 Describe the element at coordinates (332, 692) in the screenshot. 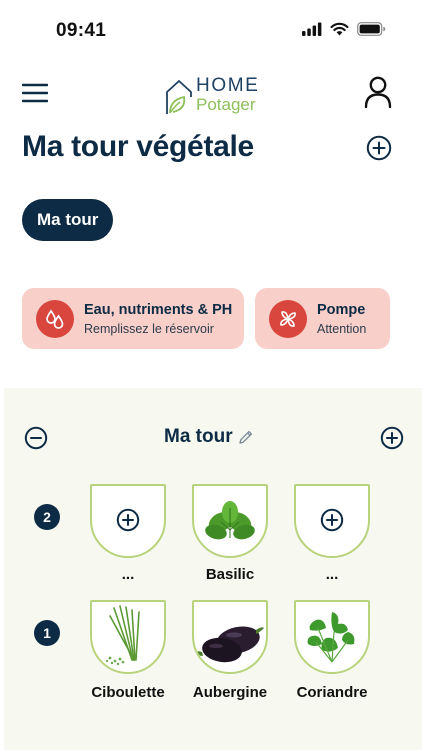

I see `slot-label: Coriandre` at that location.